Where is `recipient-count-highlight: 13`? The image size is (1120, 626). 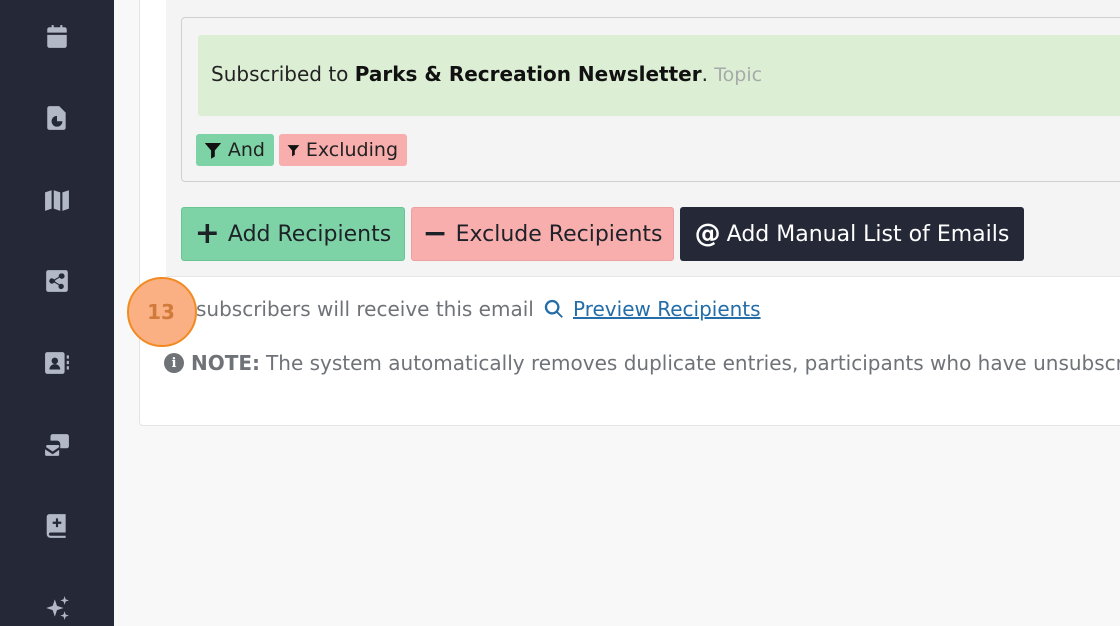 recipient-count-highlight: 13 is located at coordinates (162, 312).